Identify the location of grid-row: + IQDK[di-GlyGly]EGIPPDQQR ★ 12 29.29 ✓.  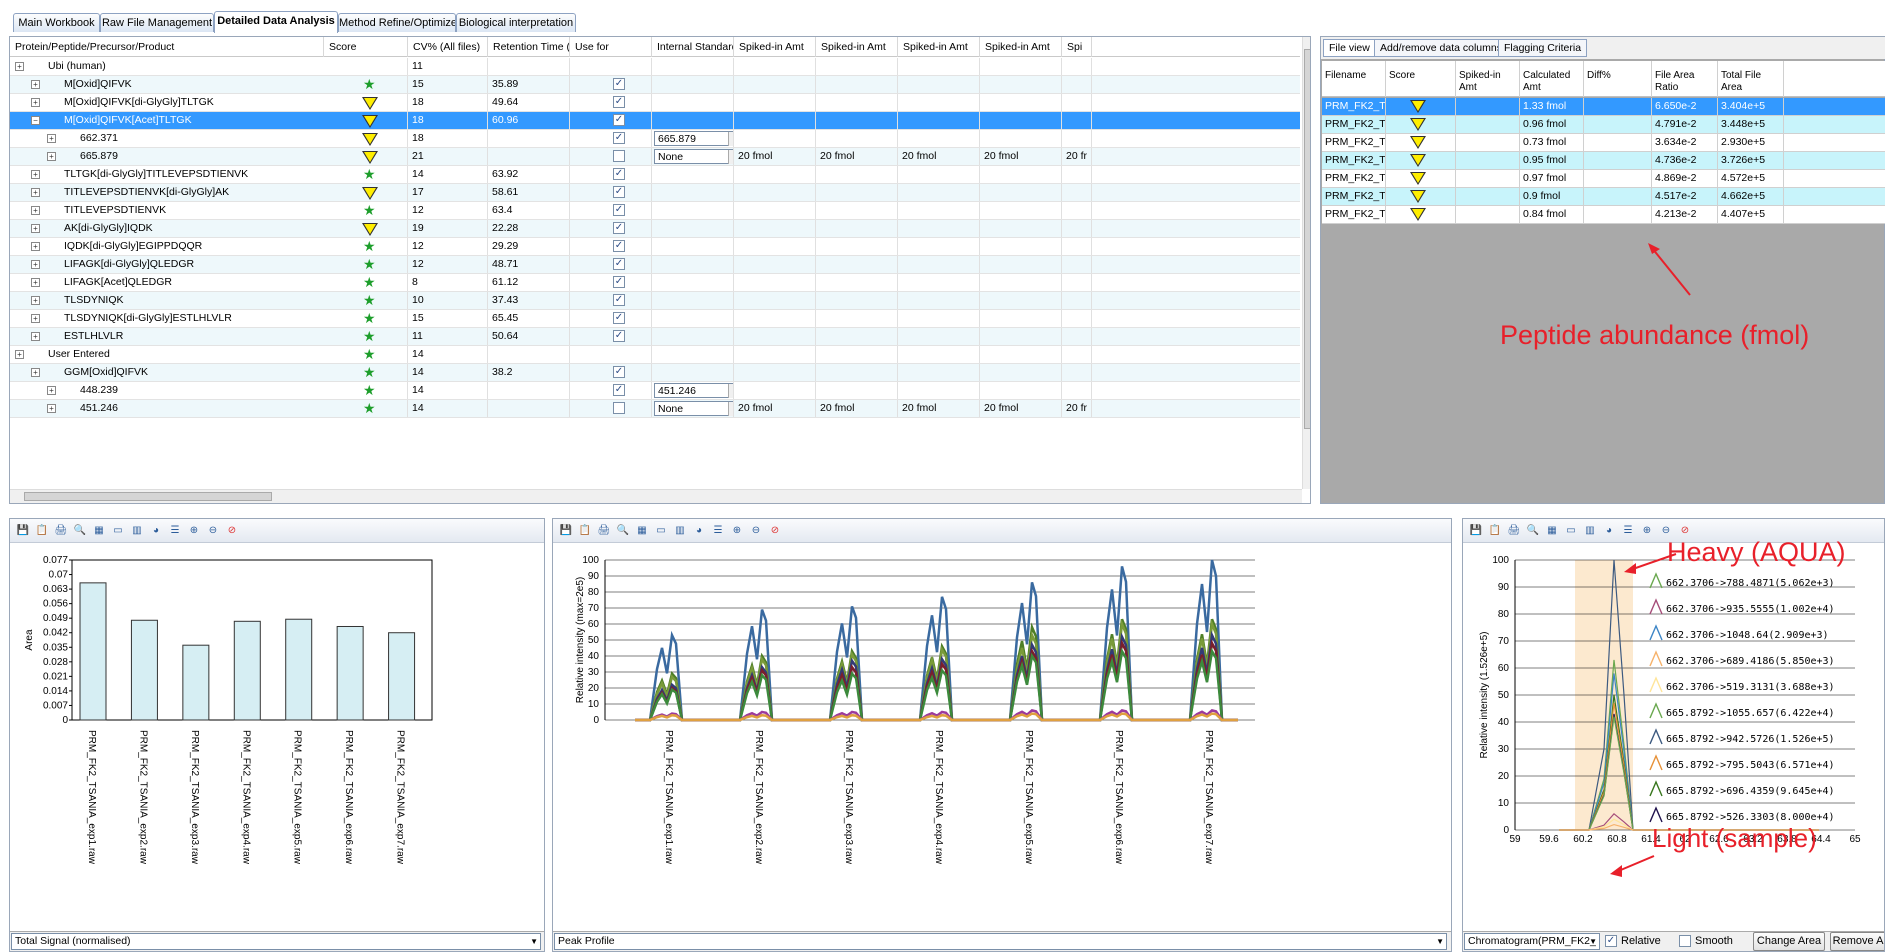
(655, 247).